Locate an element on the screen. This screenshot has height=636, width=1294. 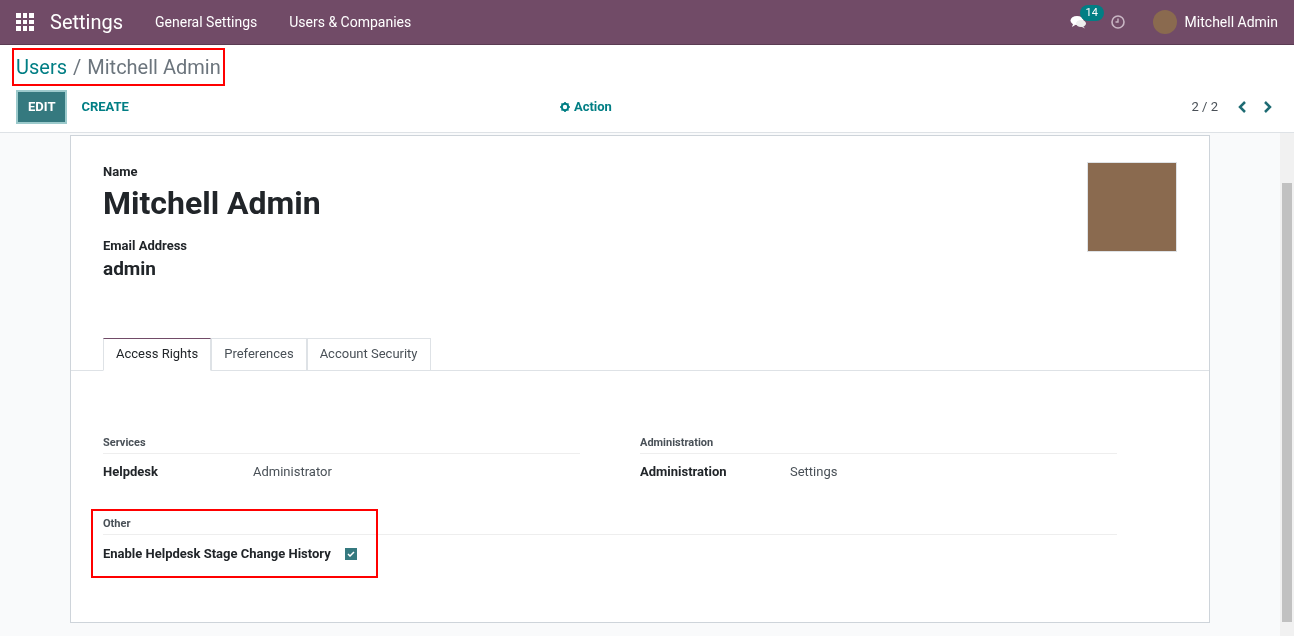
form-tab: Account Security is located at coordinates (368, 354).